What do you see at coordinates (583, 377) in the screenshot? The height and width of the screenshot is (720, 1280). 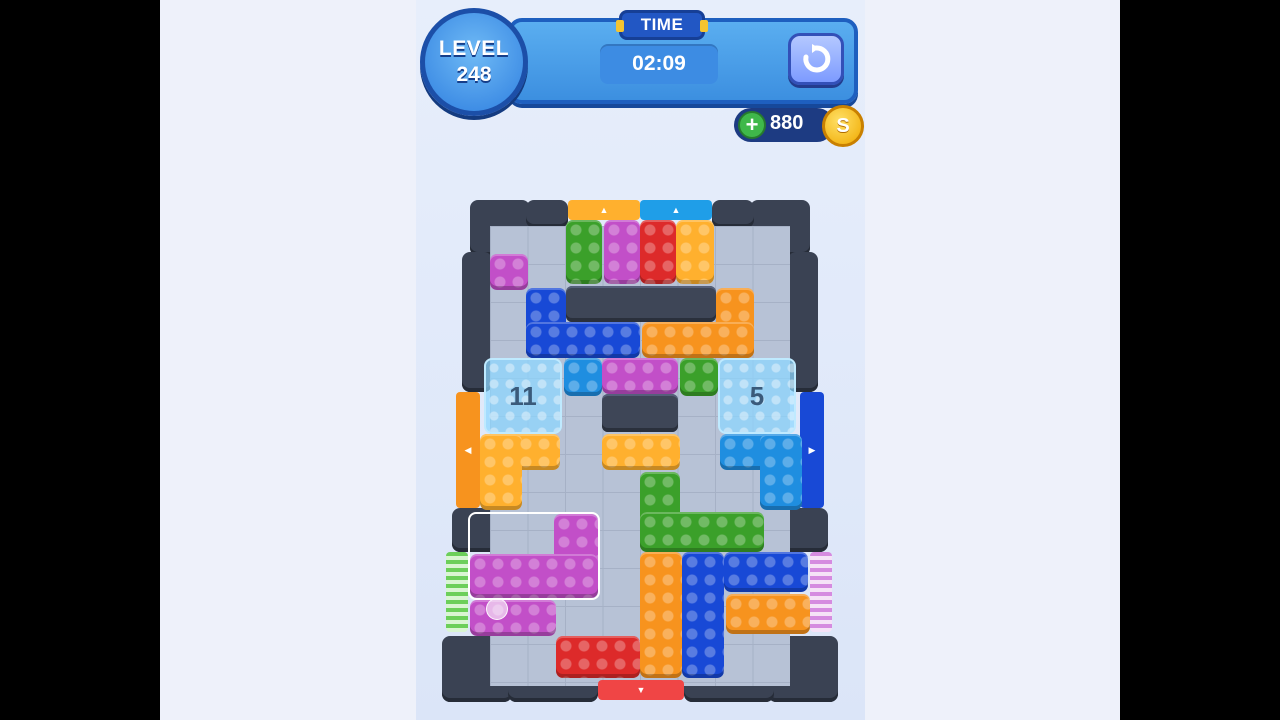 I see `block-sky-small` at bounding box center [583, 377].